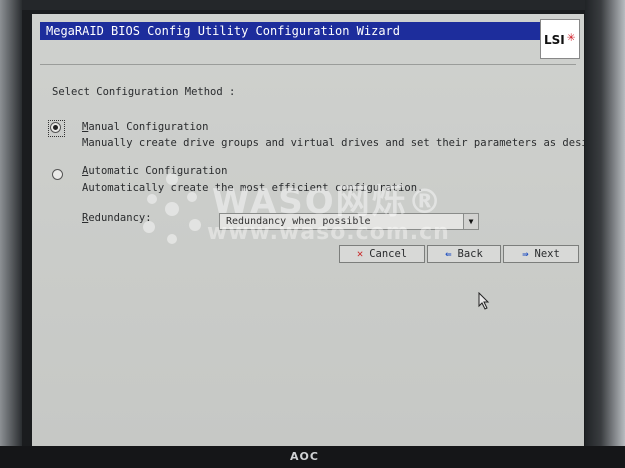 This screenshot has width=625, height=468. What do you see at coordinates (470, 221) in the screenshot?
I see `triangle-down-icon: ▼` at bounding box center [470, 221].